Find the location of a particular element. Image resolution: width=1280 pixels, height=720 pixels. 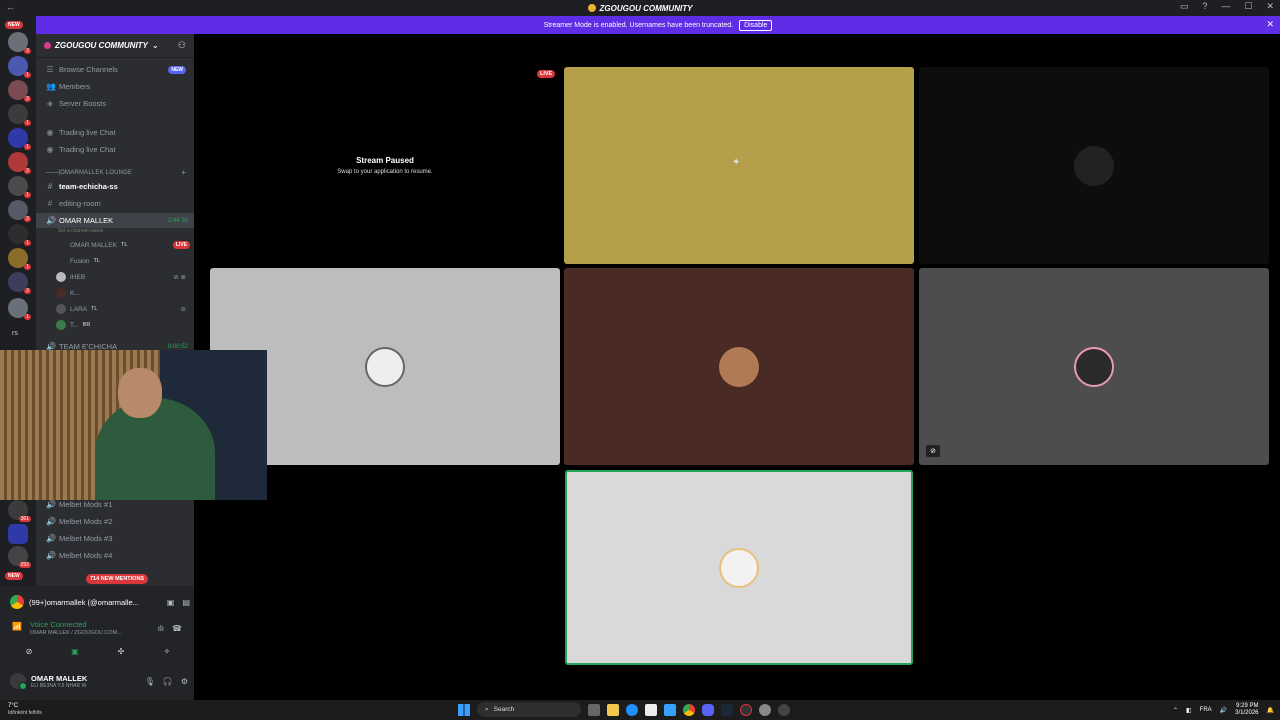

clock: 9:29 PM 3/1/2026 is located at coordinates (1246, 710).